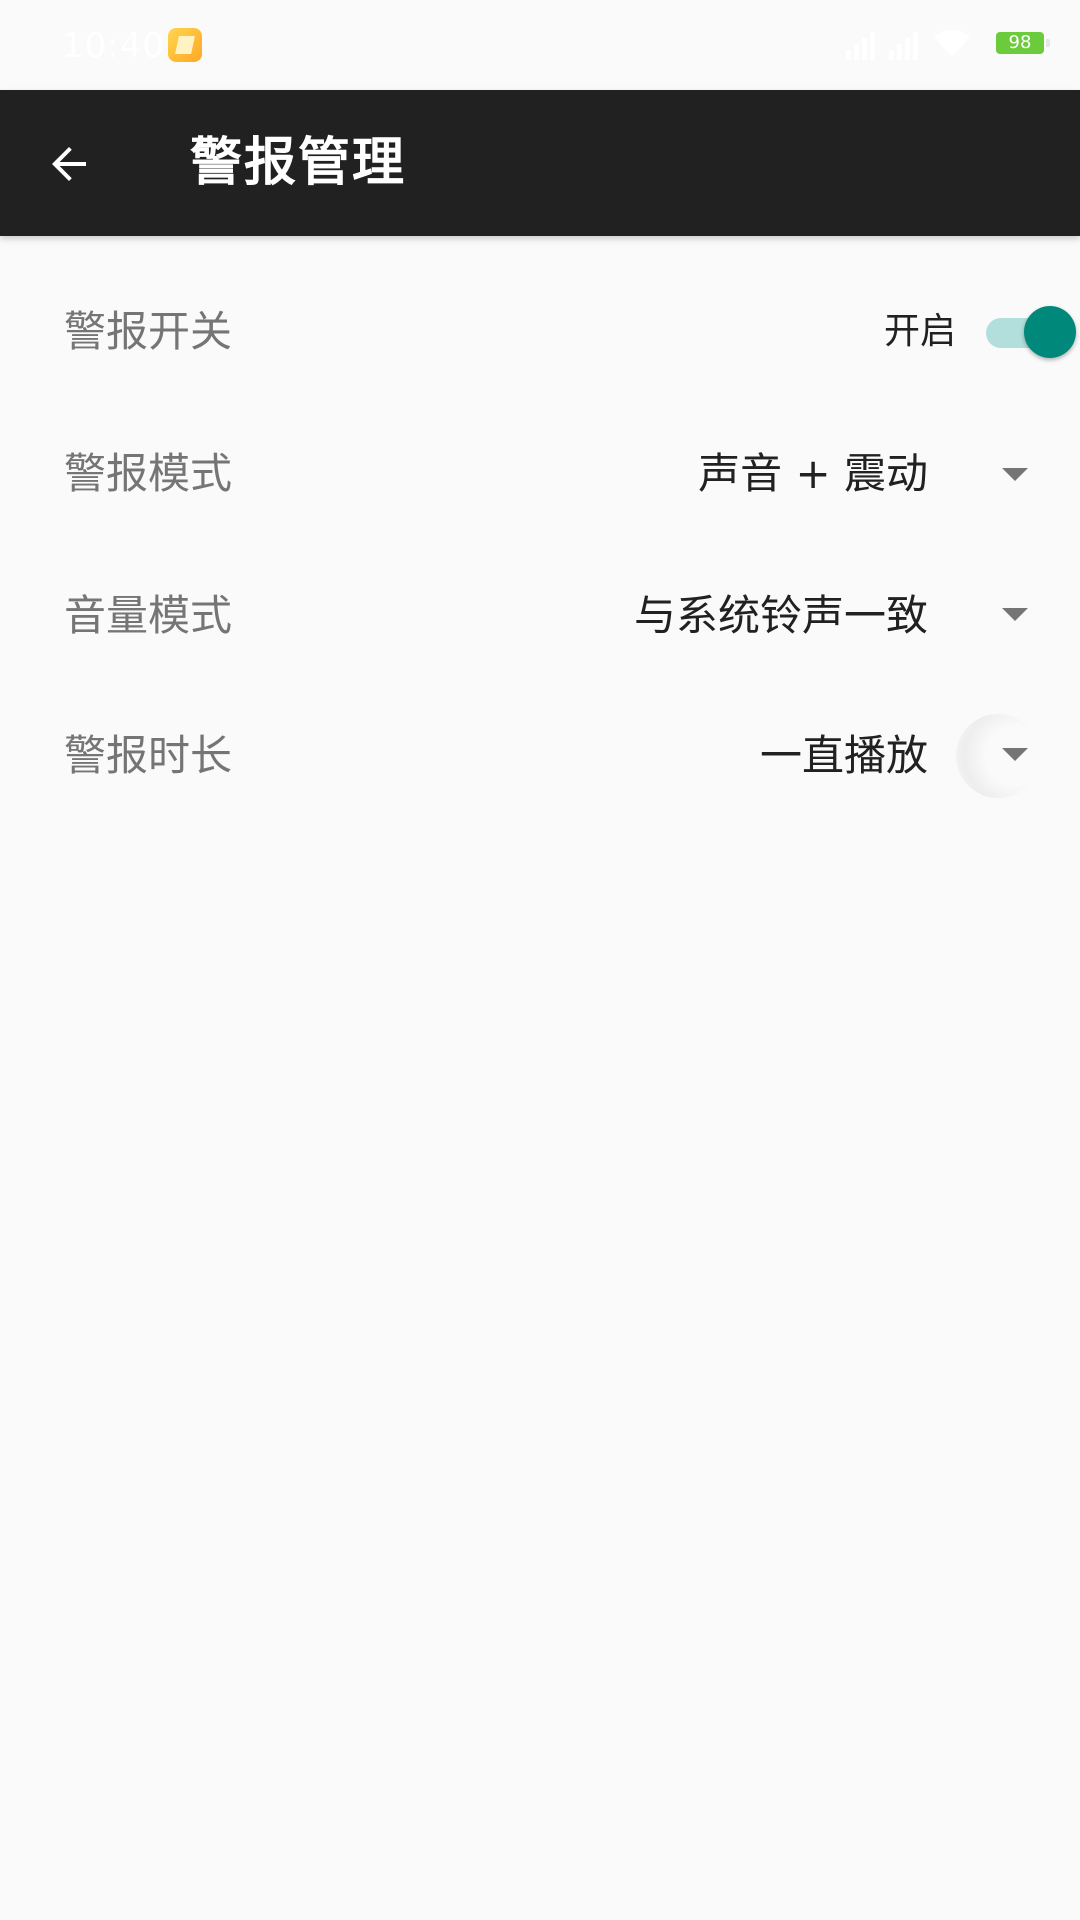 Image resolution: width=1080 pixels, height=1920 pixels. Describe the element at coordinates (540, 332) in the screenshot. I see `alarm-switch-row: 警报开关 开启` at that location.